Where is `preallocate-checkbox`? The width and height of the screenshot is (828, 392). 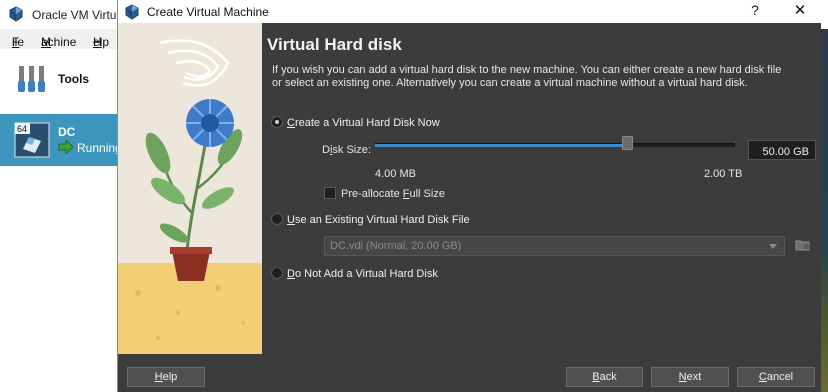 preallocate-checkbox is located at coordinates (330, 193).